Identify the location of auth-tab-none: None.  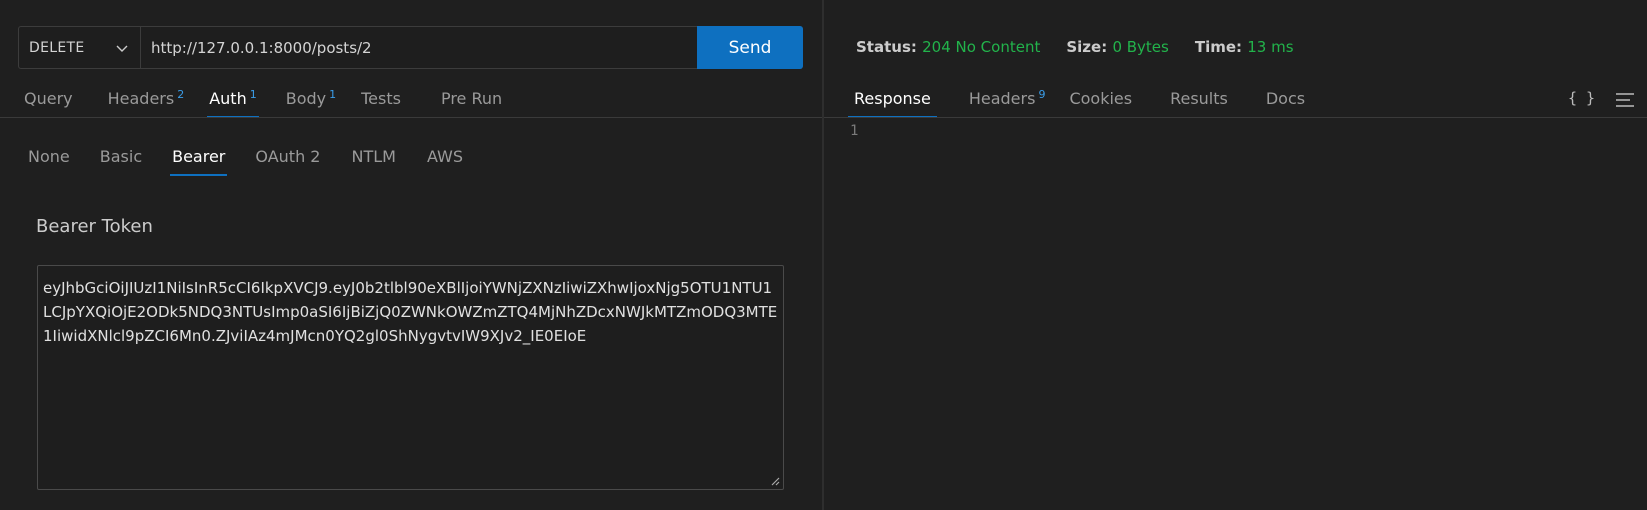
(49, 161).